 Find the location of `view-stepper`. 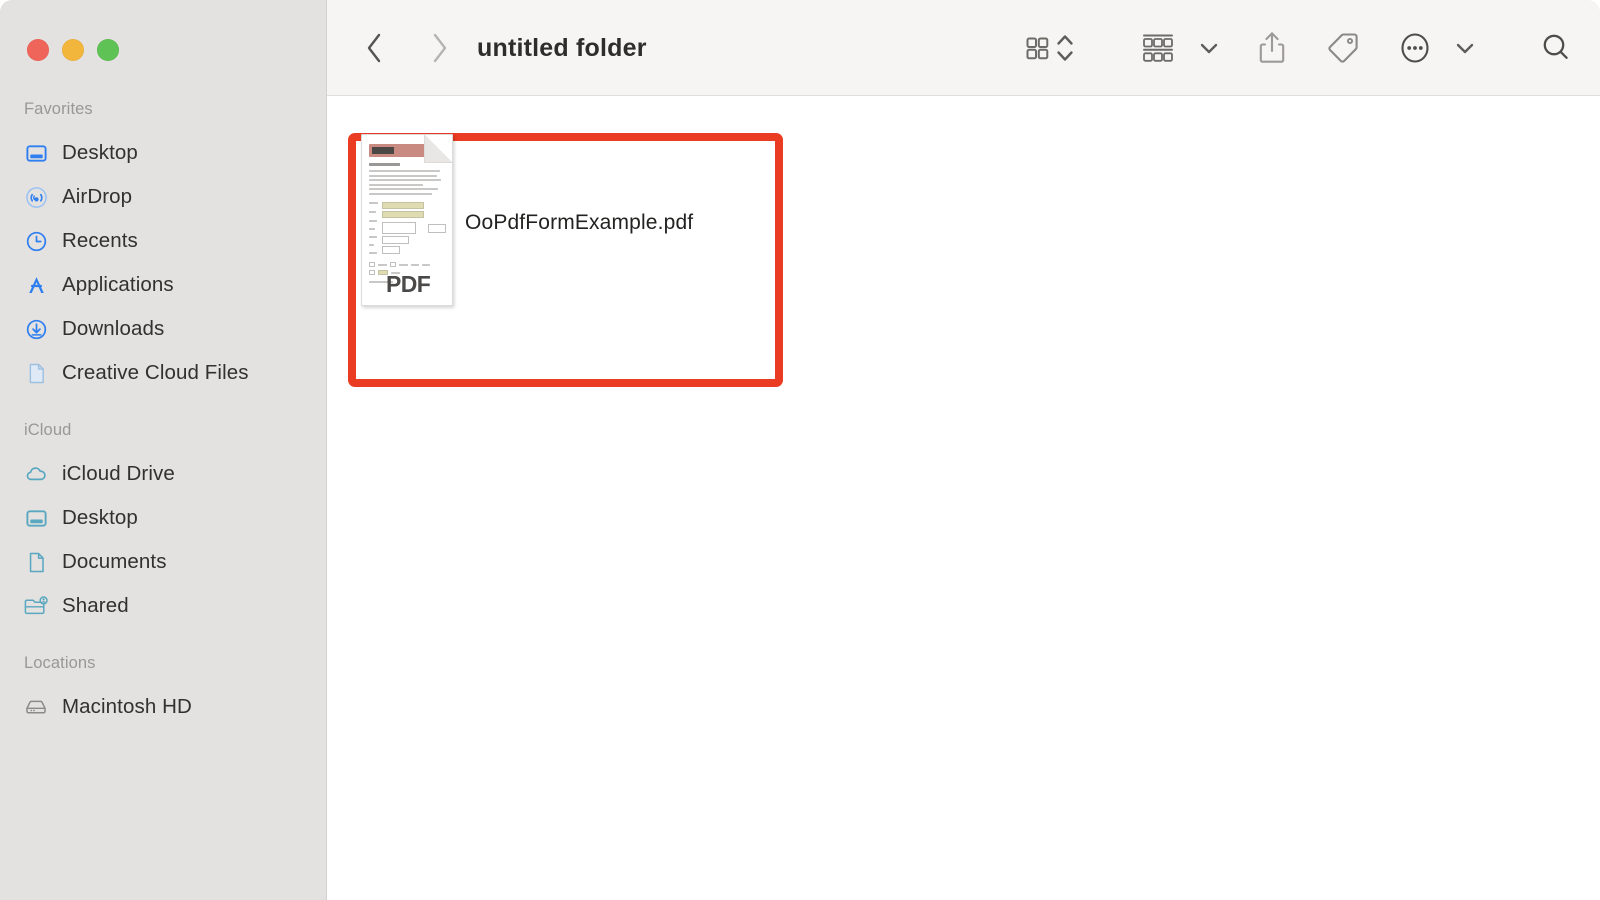

view-stepper is located at coordinates (1065, 48).